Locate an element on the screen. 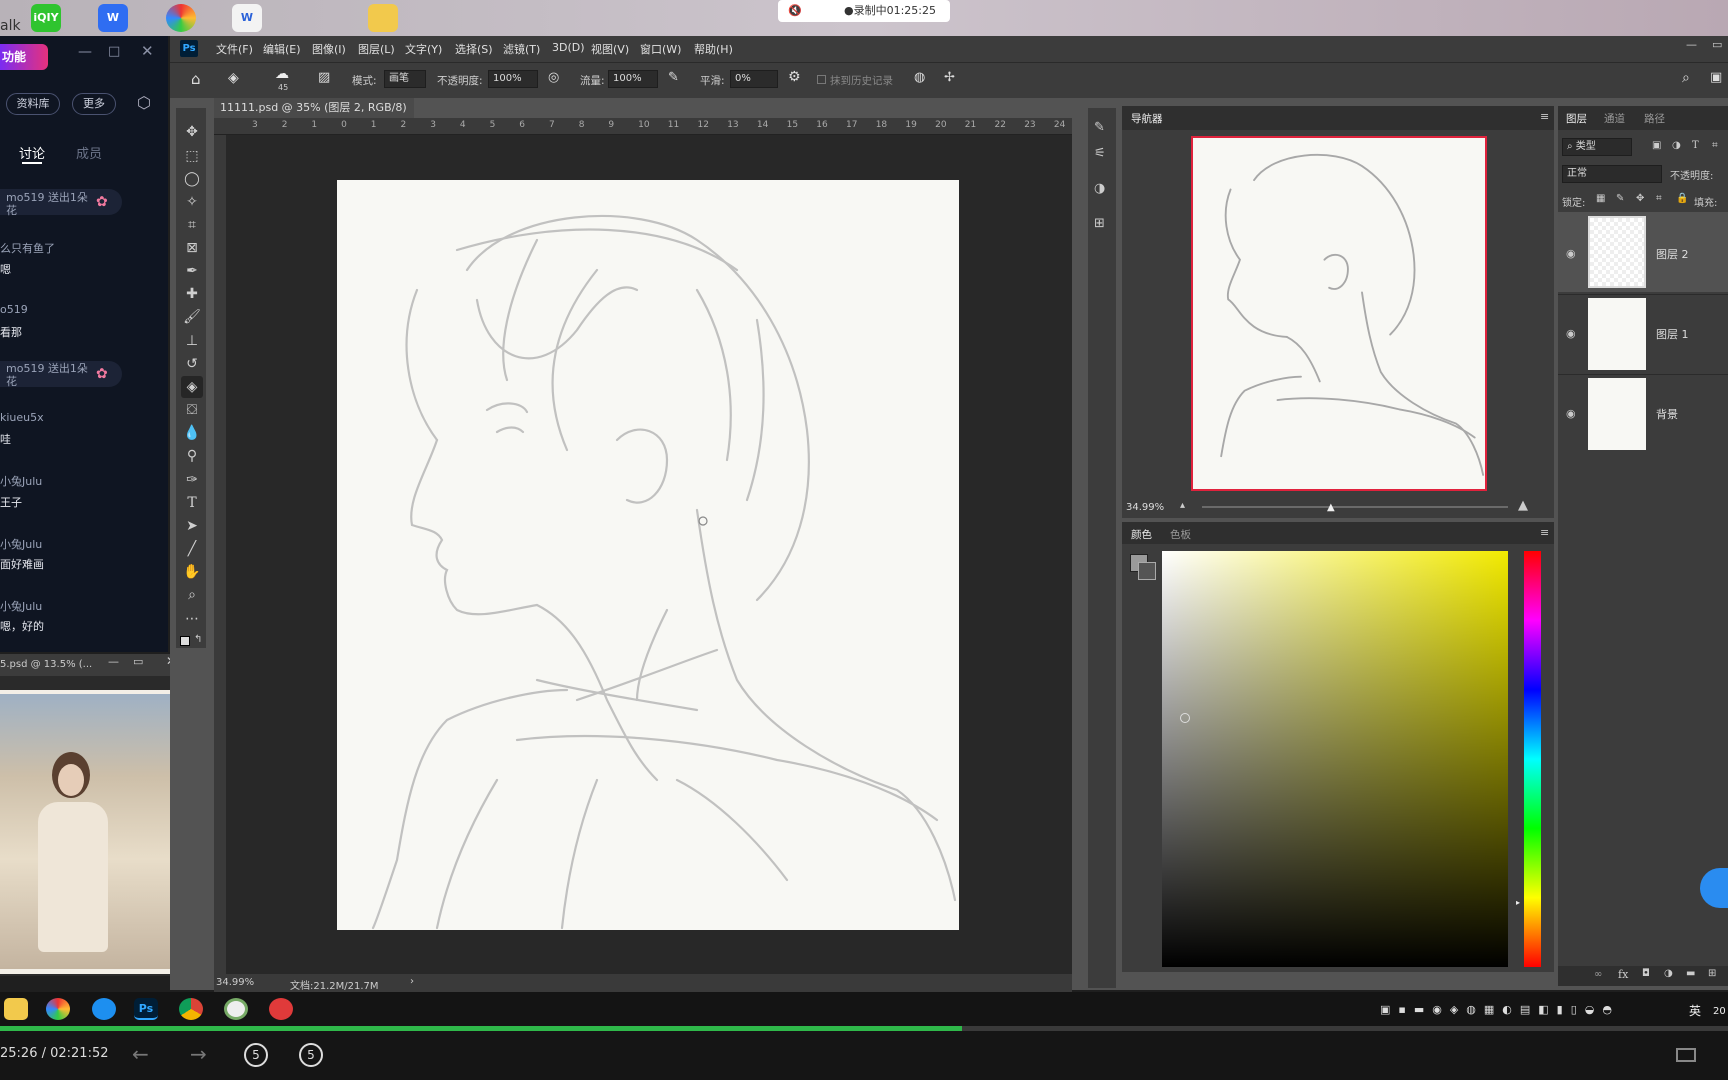  lasso-tool-icon: ◯ is located at coordinates (192, 179).